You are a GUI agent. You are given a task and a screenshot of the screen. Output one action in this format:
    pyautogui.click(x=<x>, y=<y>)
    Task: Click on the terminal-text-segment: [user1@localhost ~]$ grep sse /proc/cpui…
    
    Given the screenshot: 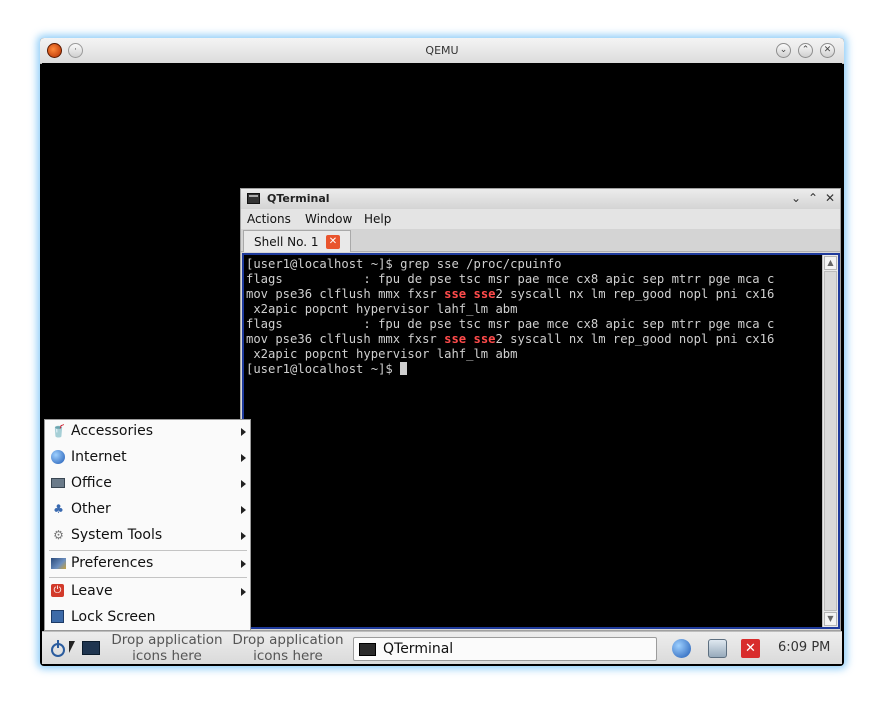 What is the action you would take?
    pyautogui.click(x=404, y=264)
    